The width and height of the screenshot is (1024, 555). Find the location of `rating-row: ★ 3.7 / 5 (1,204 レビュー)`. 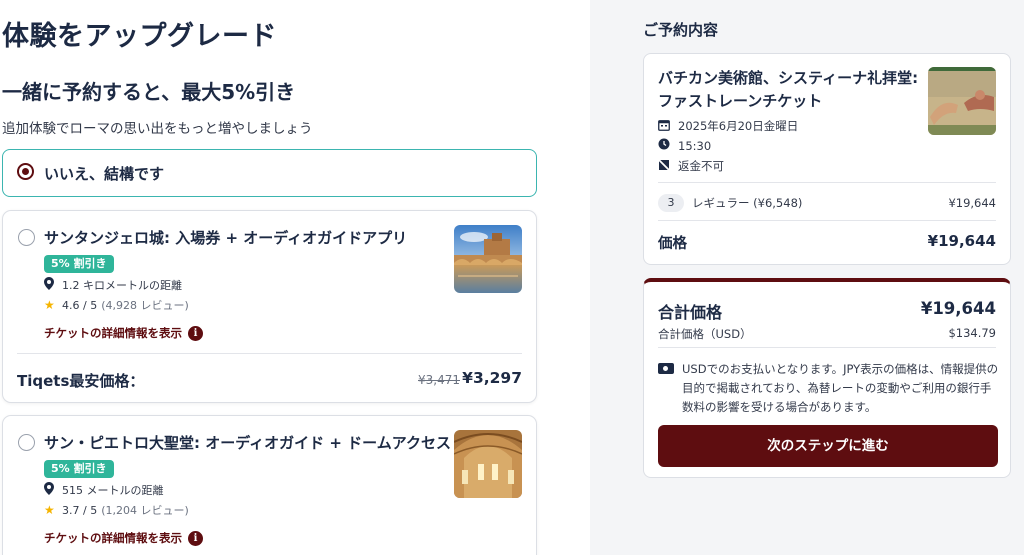

rating-row: ★ 3.7 / 5 (1,204 レビュー) is located at coordinates (116, 510).